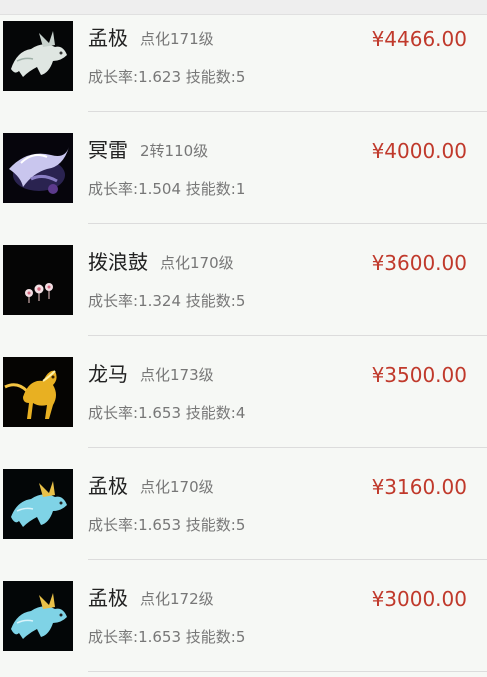  I want to click on pet-stats: 成长率:1.504 技能数:1, so click(167, 189).